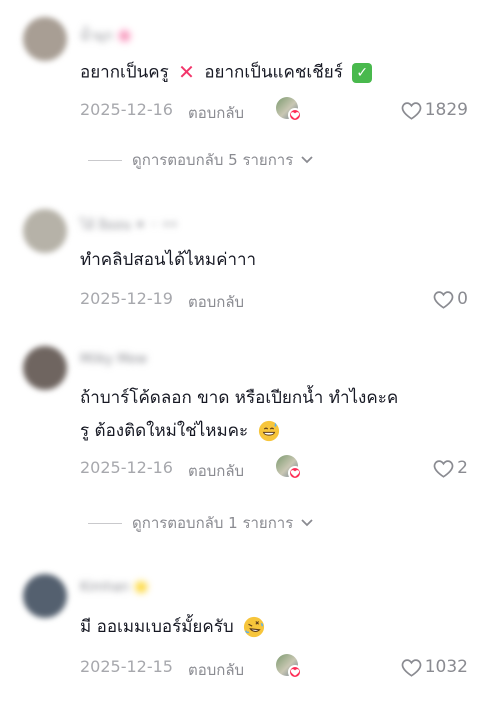 The image size is (498, 703). Describe the element at coordinates (273, 72) in the screenshot. I see `comment-text-part: อยากเป็นแคชเชียร์` at that location.